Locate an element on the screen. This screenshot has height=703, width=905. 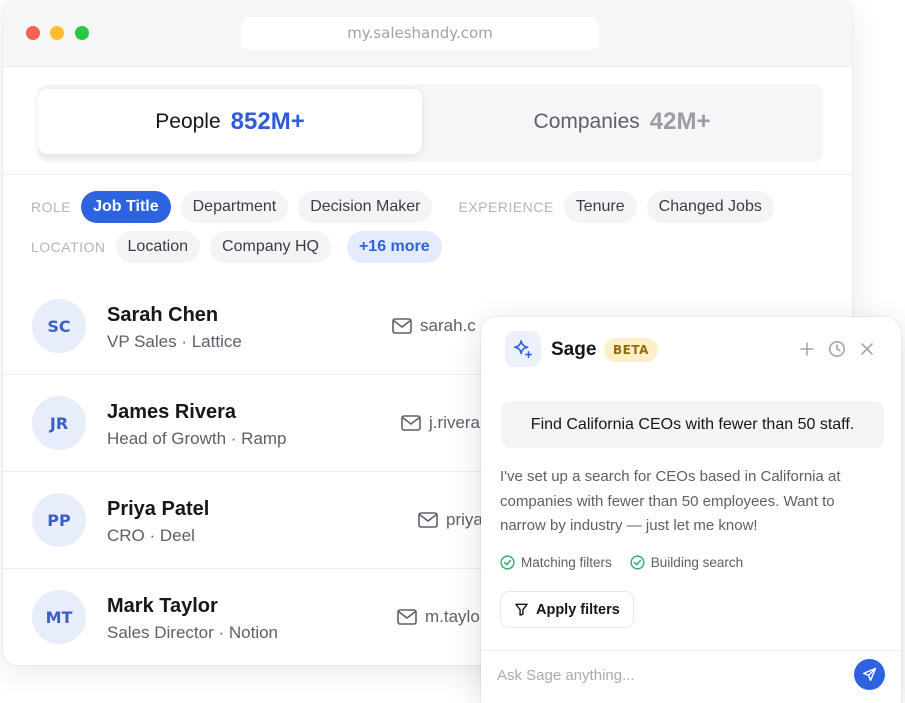
send-icon is located at coordinates (869, 674).